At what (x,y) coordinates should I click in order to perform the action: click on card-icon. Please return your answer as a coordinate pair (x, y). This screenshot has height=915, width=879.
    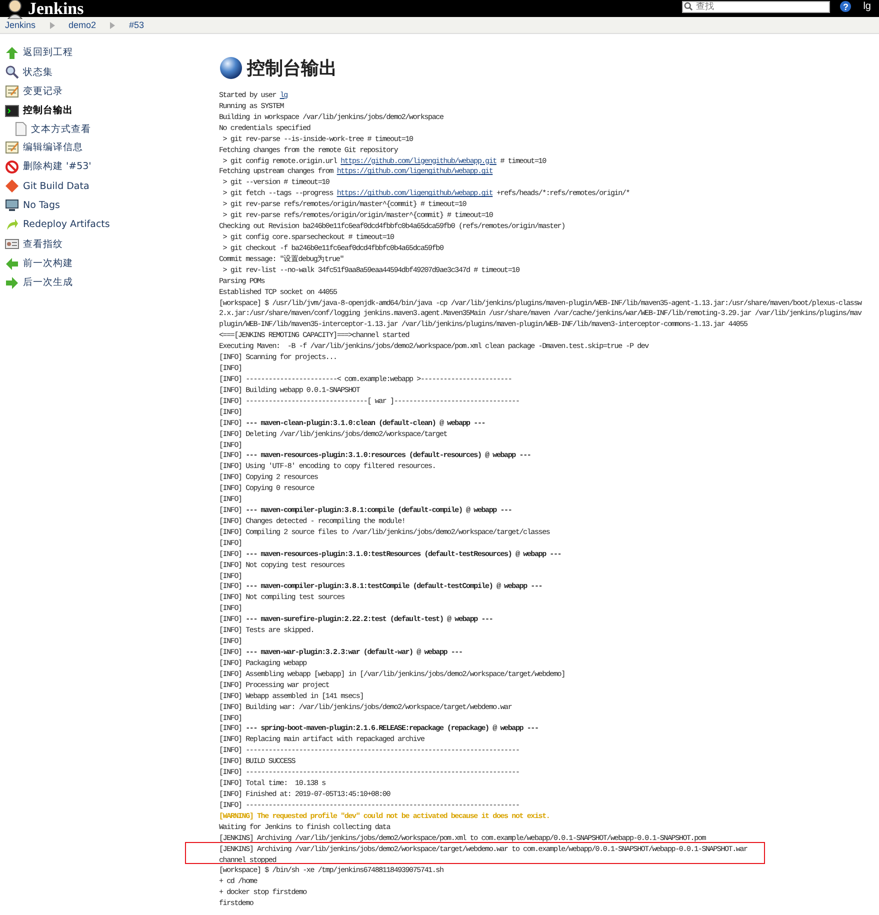
    Looking at the image, I should click on (12, 244).